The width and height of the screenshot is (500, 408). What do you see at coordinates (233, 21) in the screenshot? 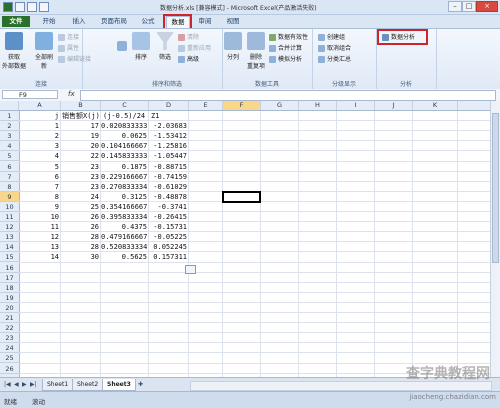
I see `tab-view: 视图` at bounding box center [233, 21].